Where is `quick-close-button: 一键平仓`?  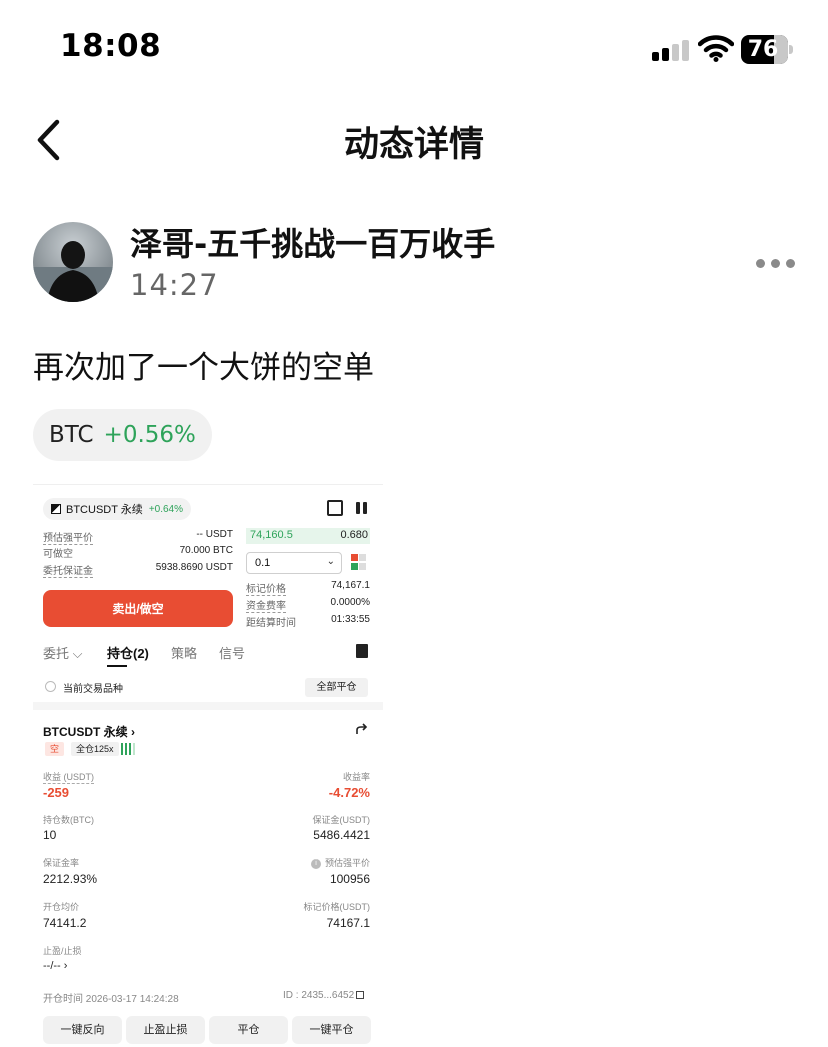 quick-close-button: 一键平仓 is located at coordinates (331, 1030).